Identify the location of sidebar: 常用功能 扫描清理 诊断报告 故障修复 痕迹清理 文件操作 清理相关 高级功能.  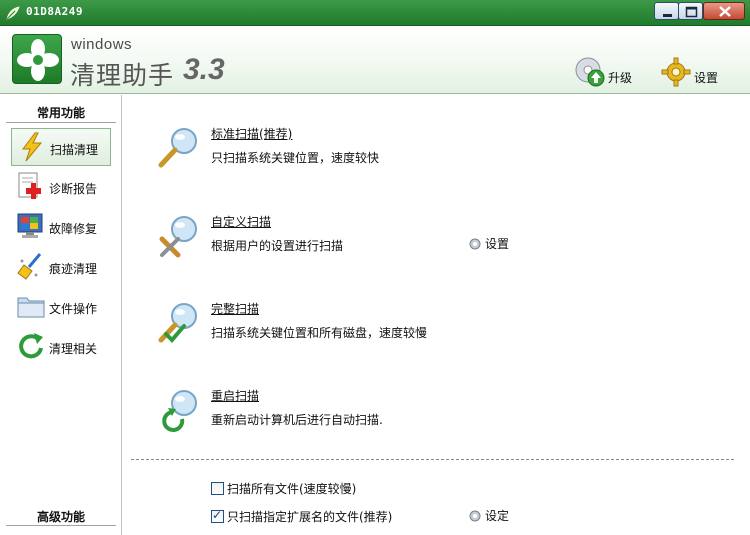
(61, 315).